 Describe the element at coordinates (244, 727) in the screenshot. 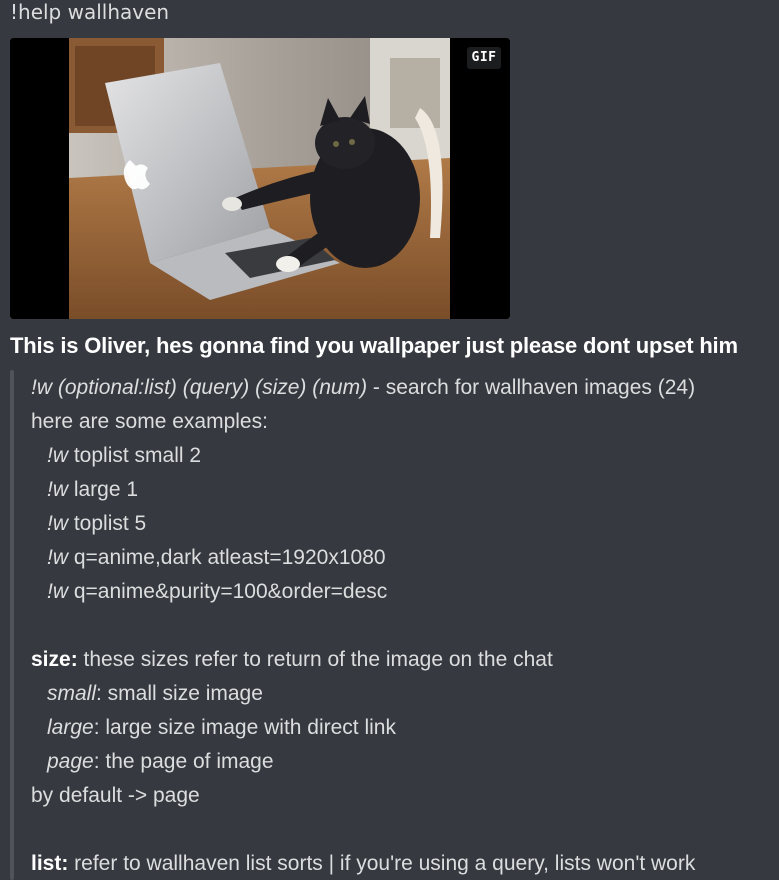

I see `size-option-text: : large size image with direct link` at that location.